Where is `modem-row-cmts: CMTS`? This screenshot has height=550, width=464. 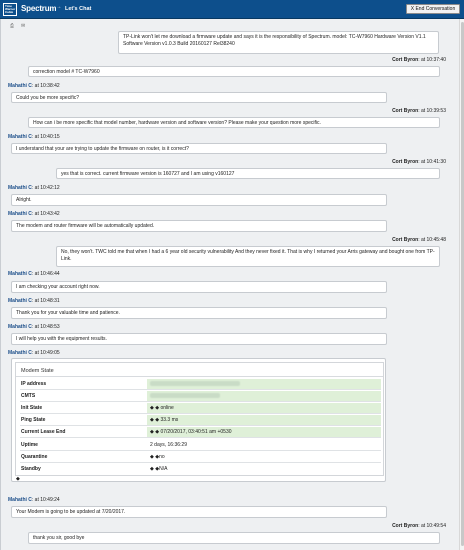
modem-row-cmts: CMTS is located at coordinates (200, 396).